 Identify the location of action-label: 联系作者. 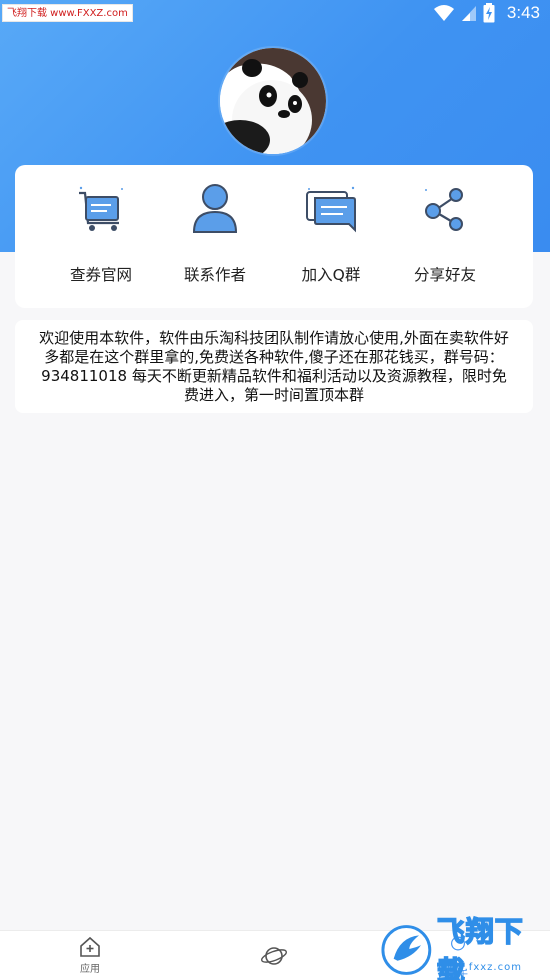
(214, 275).